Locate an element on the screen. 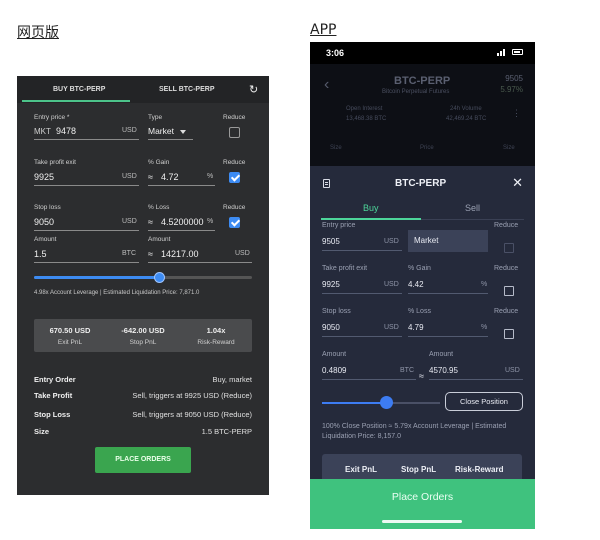 Image resolution: width=600 pixels, height=540 pixels. summary-value: Sell, triggers at 9925 USD (Reduce) is located at coordinates (192, 395).